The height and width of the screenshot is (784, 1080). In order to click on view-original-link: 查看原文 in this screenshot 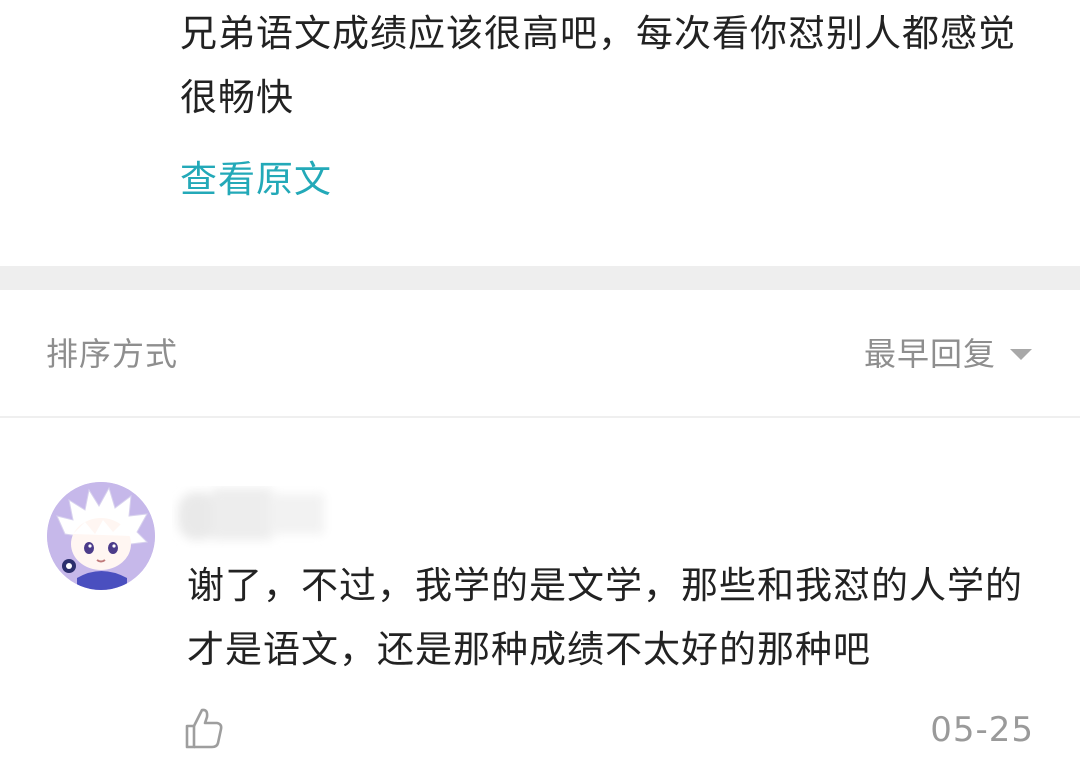, I will do `click(256, 180)`.